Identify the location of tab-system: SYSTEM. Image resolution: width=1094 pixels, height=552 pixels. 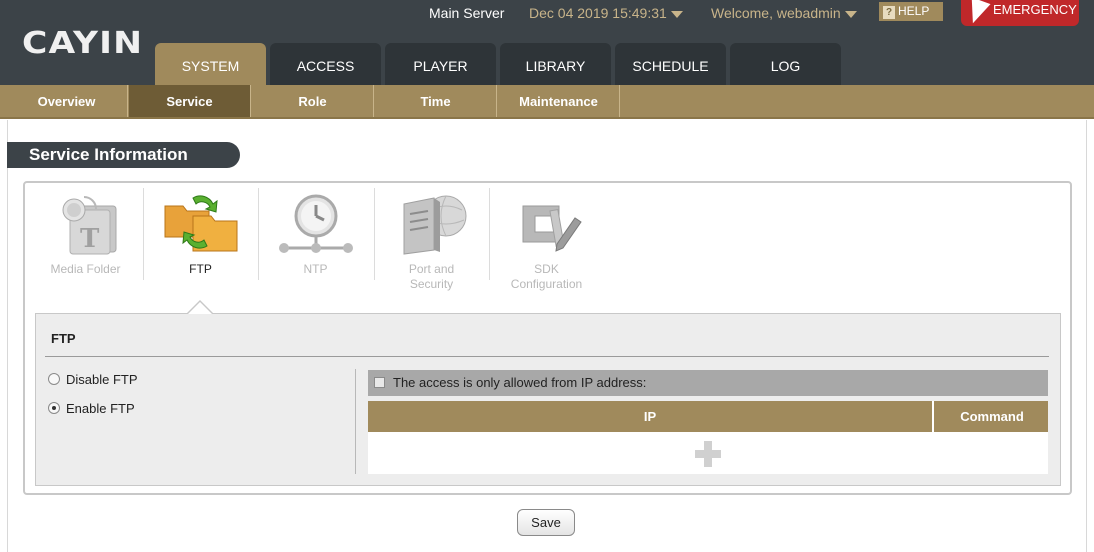
(210, 64).